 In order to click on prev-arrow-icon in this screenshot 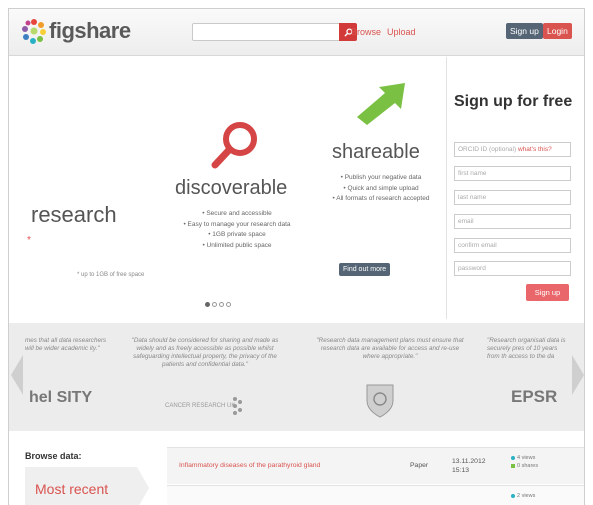, I will do `click(17, 375)`.